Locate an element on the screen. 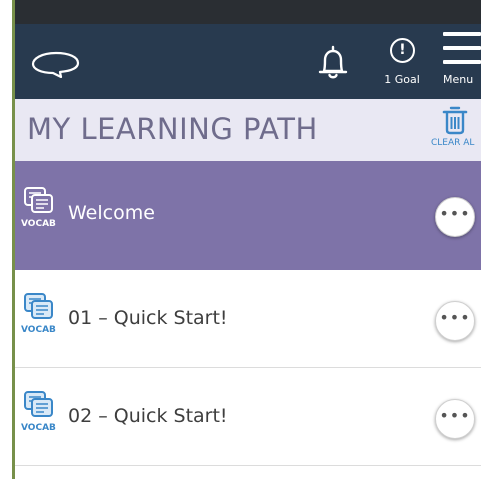 The width and height of the screenshot is (481, 479). bell-icon is located at coordinates (333, 63).